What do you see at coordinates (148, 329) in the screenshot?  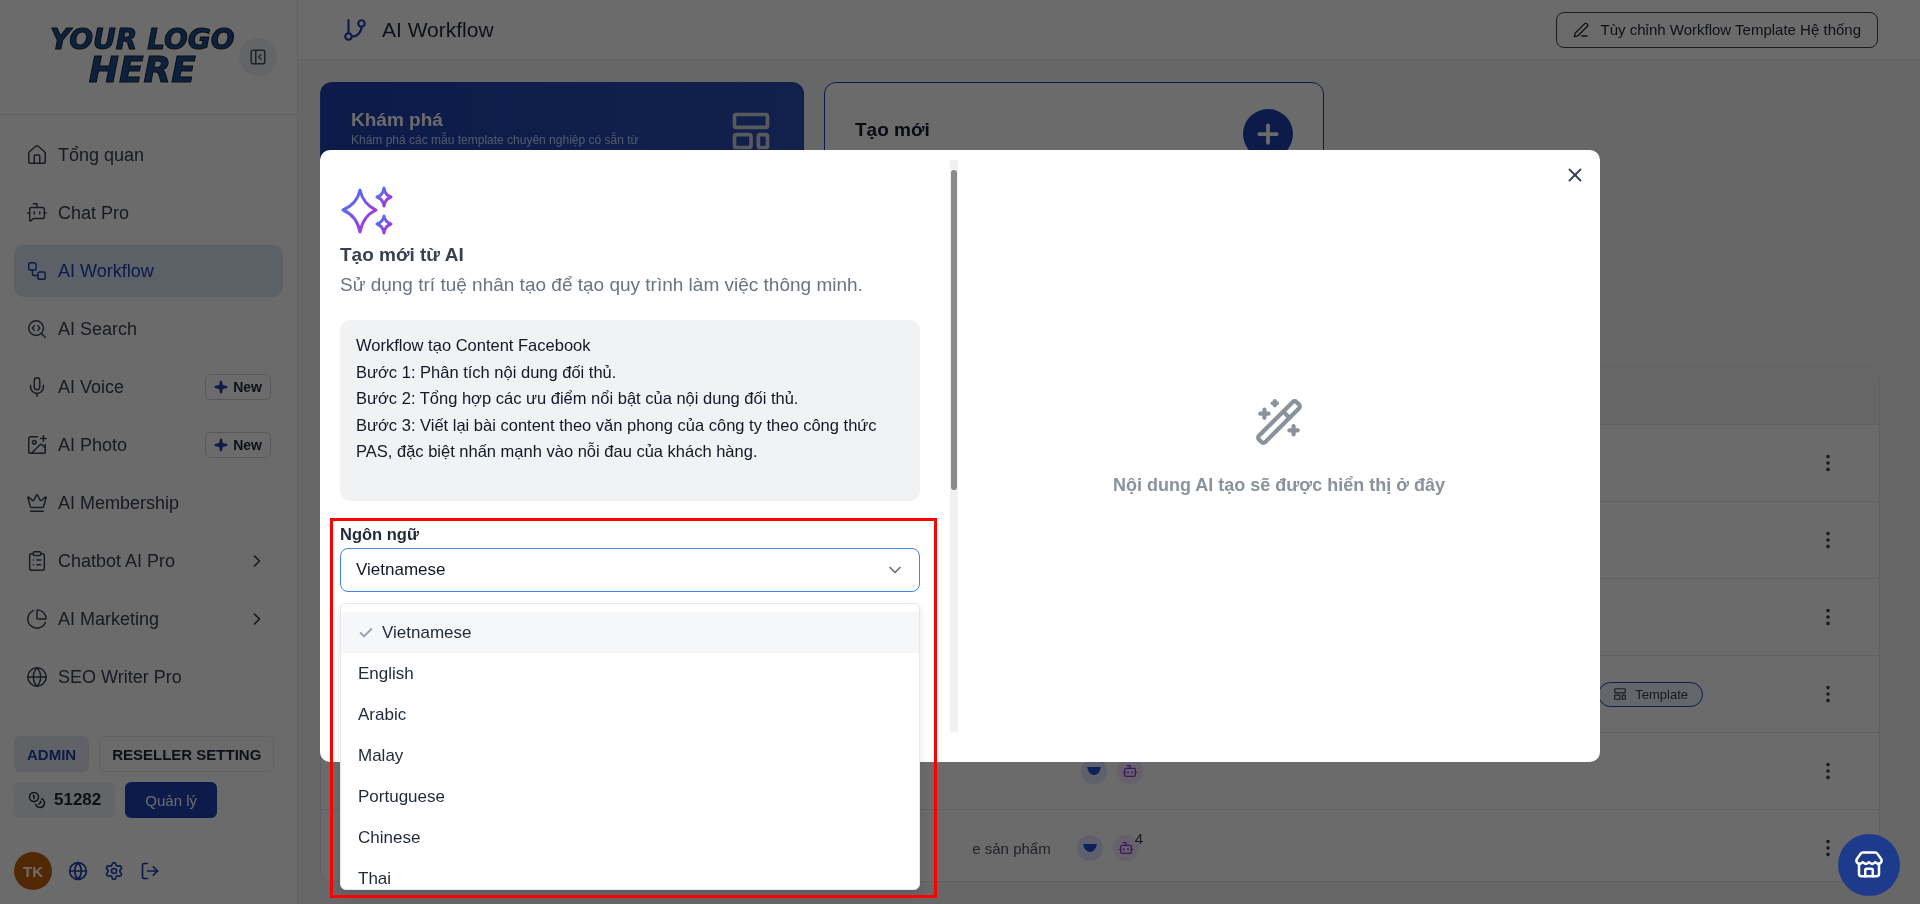 I see `sidebar-item: AI Search` at bounding box center [148, 329].